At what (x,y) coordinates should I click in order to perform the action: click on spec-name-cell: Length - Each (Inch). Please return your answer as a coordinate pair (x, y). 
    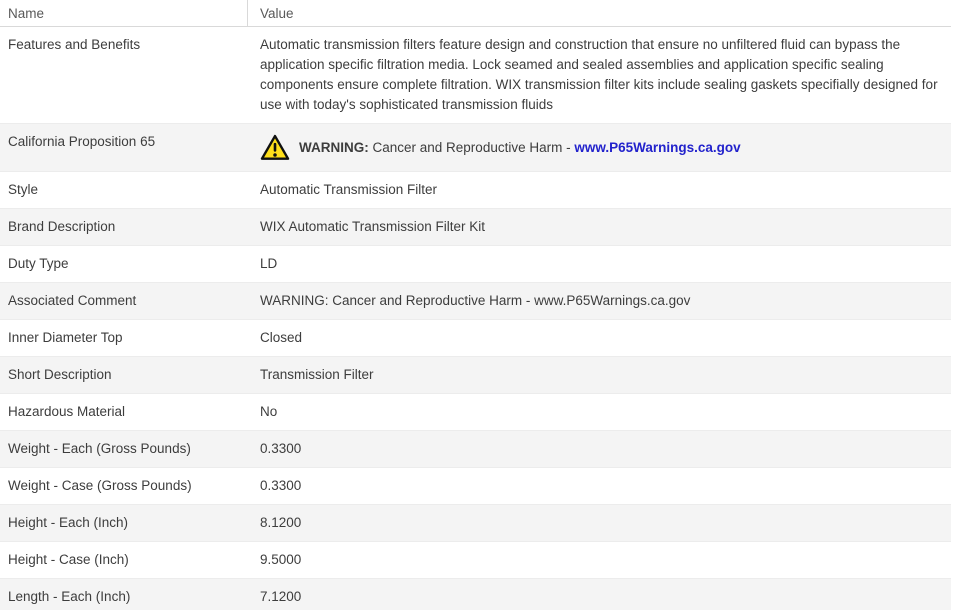
    Looking at the image, I should click on (69, 596).